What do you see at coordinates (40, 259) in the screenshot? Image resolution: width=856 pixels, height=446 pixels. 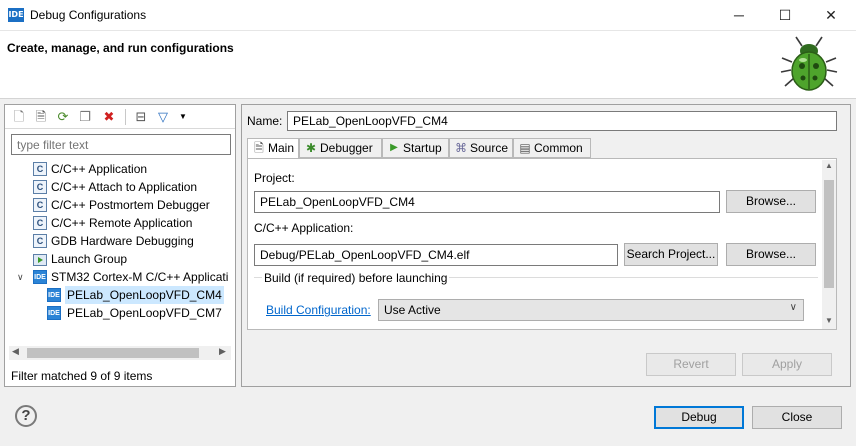 I see `launch-group-icon` at bounding box center [40, 259].